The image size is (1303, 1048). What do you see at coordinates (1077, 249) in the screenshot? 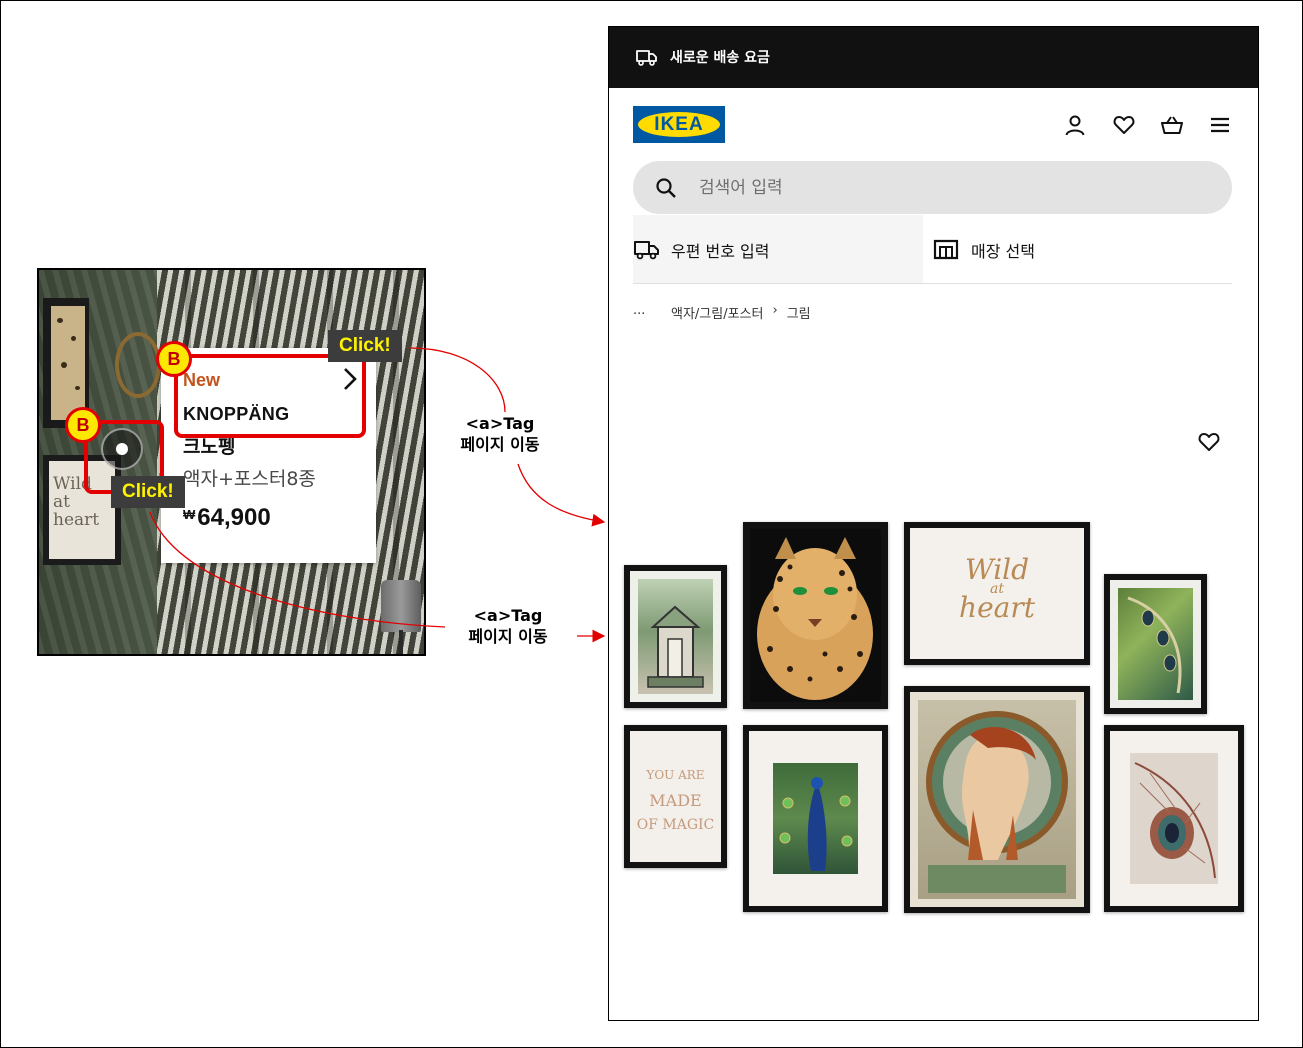
I see `store-select-button: 매장 선택` at bounding box center [1077, 249].